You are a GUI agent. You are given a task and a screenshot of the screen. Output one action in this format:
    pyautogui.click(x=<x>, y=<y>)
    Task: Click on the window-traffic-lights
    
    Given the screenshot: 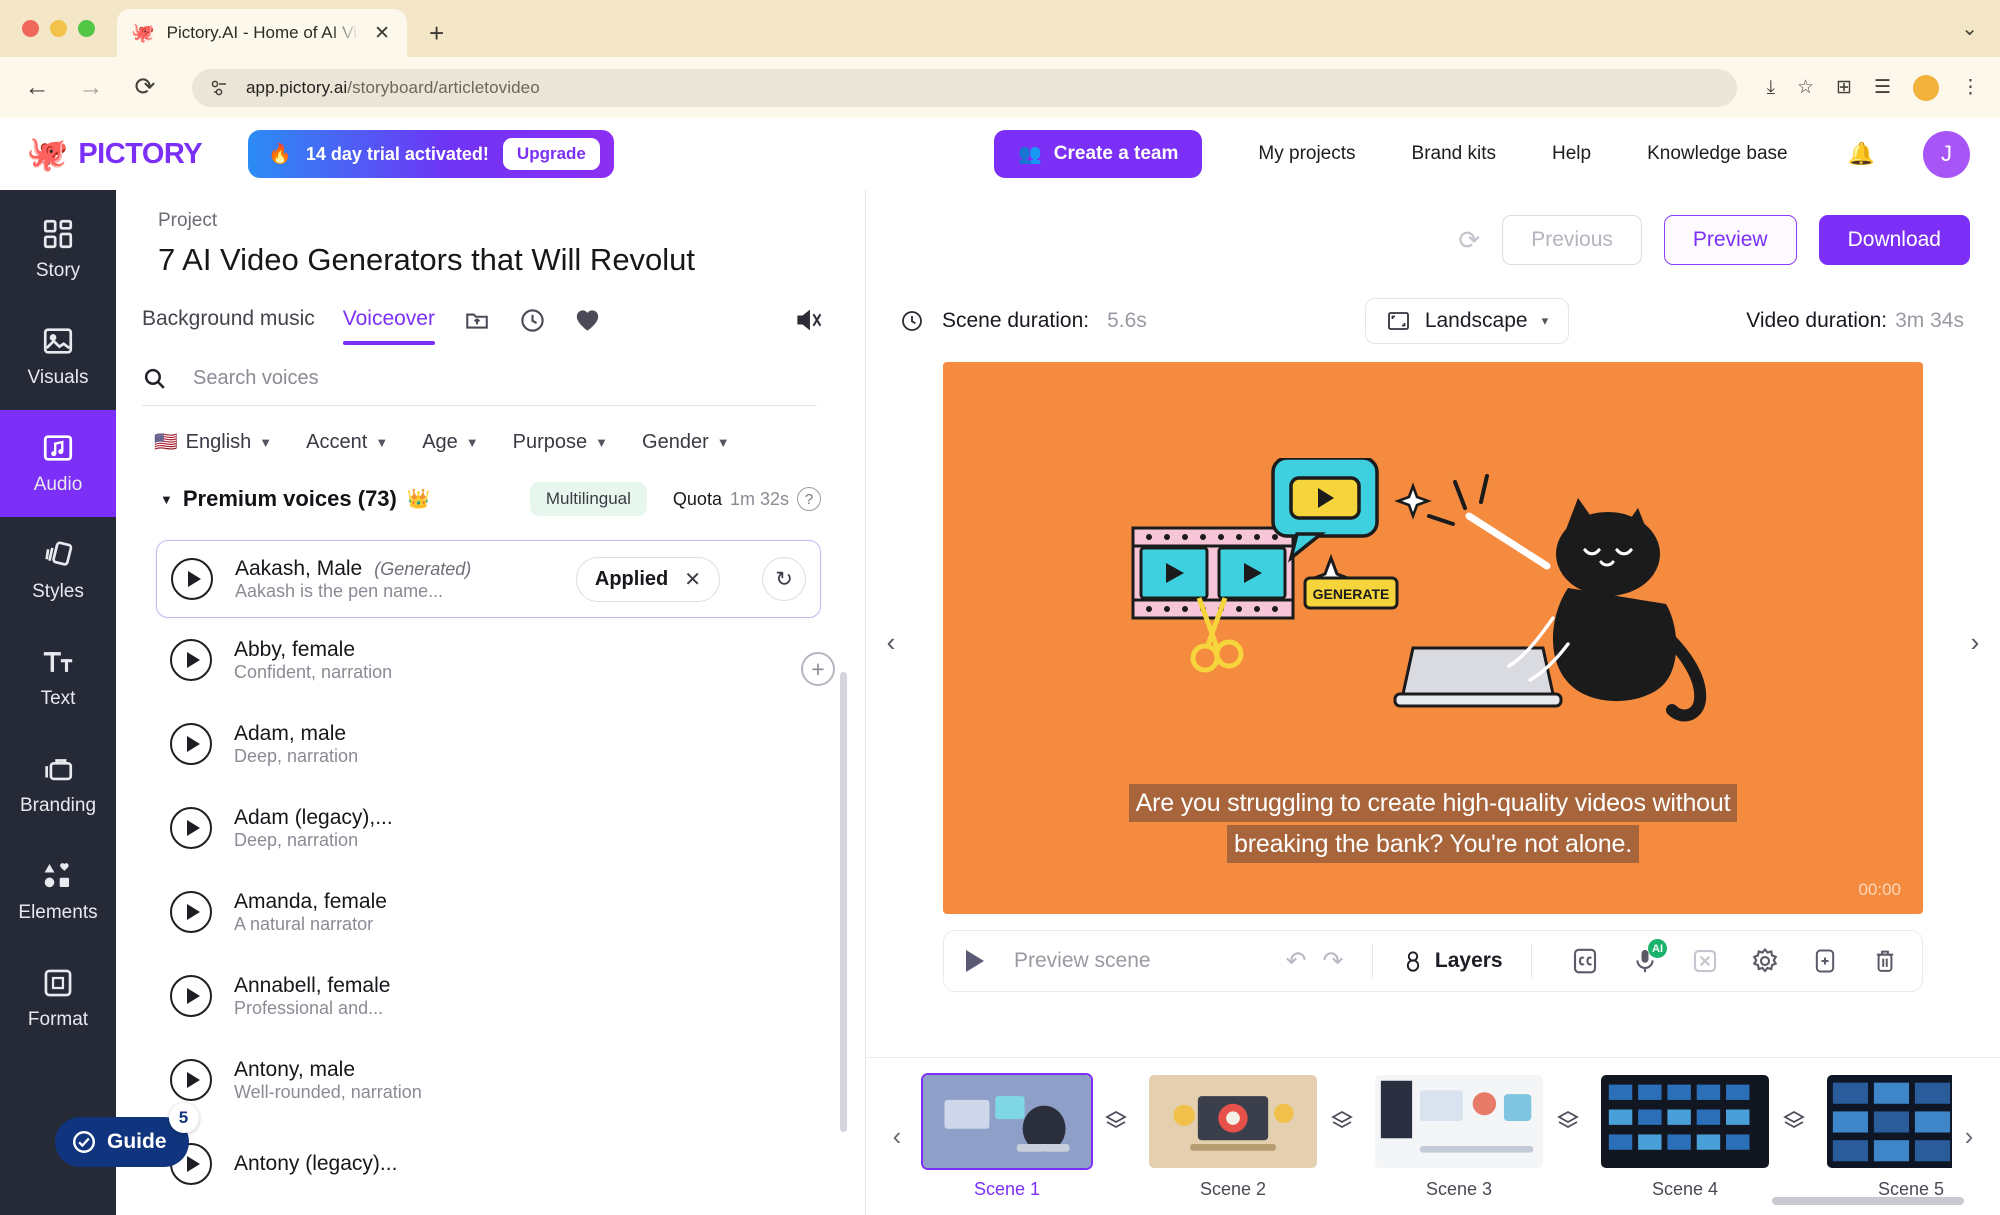 What is the action you would take?
    pyautogui.click(x=69, y=28)
    